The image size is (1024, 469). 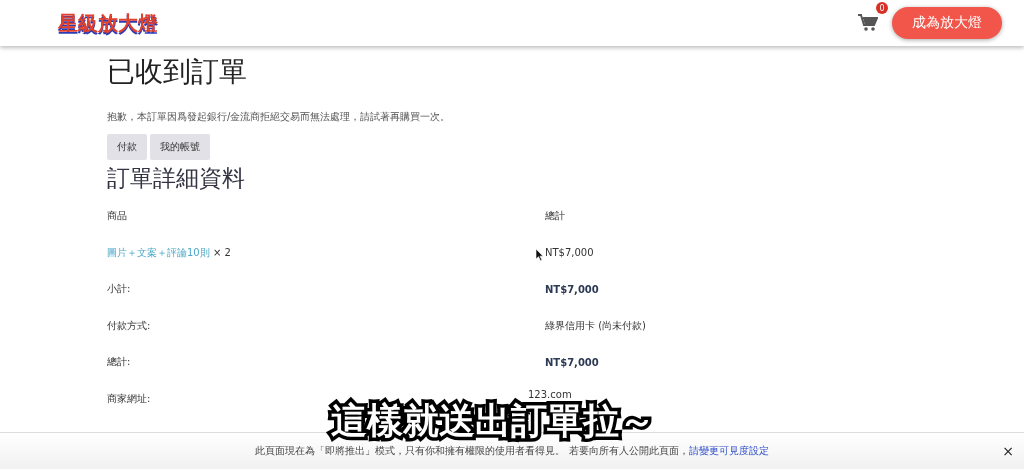 What do you see at coordinates (550, 395) in the screenshot?
I see `table-cell: 123.com` at bounding box center [550, 395].